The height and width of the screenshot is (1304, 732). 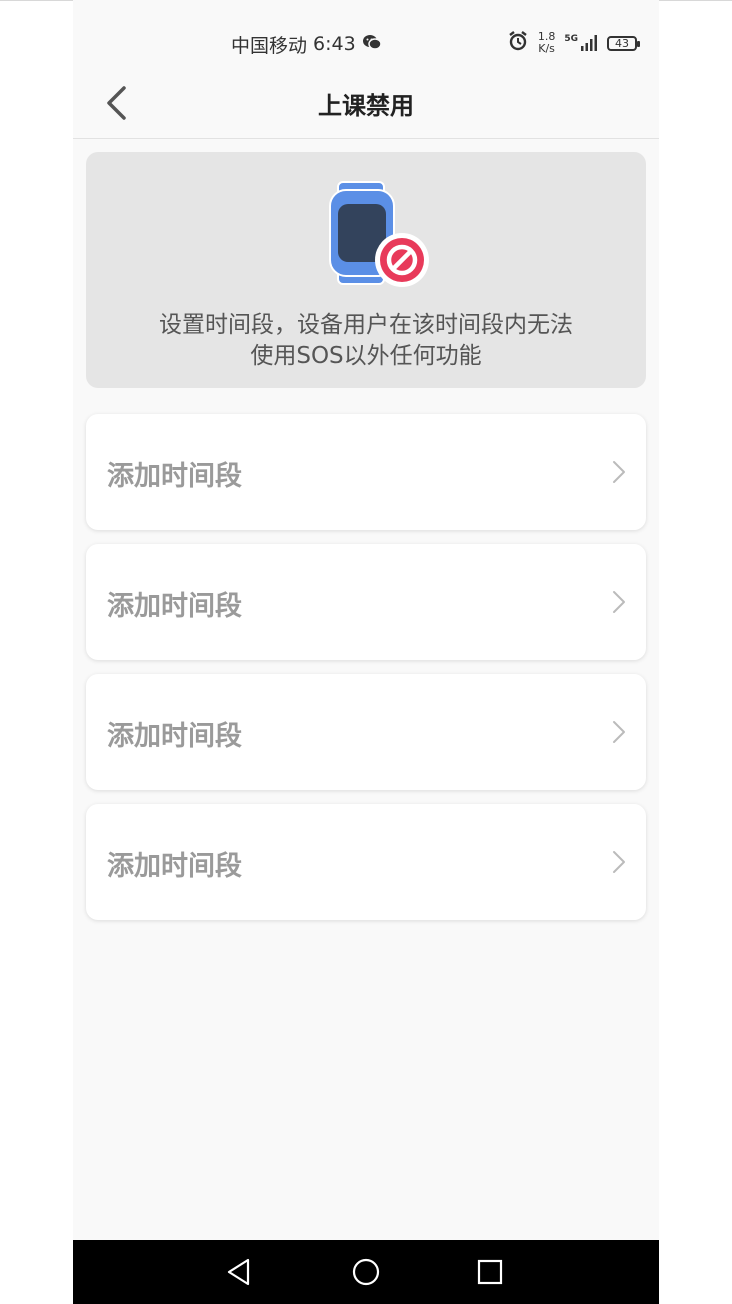 I want to click on alarm-icon, so click(x=518, y=43).